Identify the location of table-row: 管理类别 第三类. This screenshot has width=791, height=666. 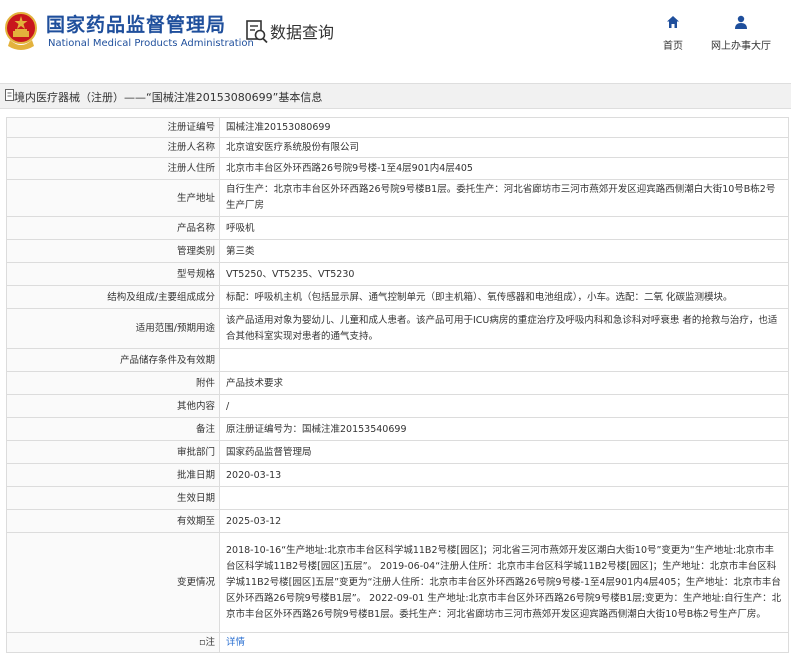
(397, 251).